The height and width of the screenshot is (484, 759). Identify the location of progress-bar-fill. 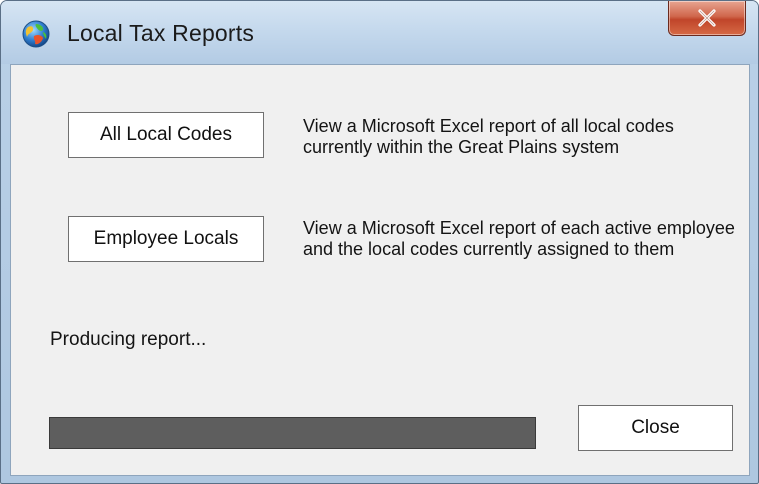
(292, 433).